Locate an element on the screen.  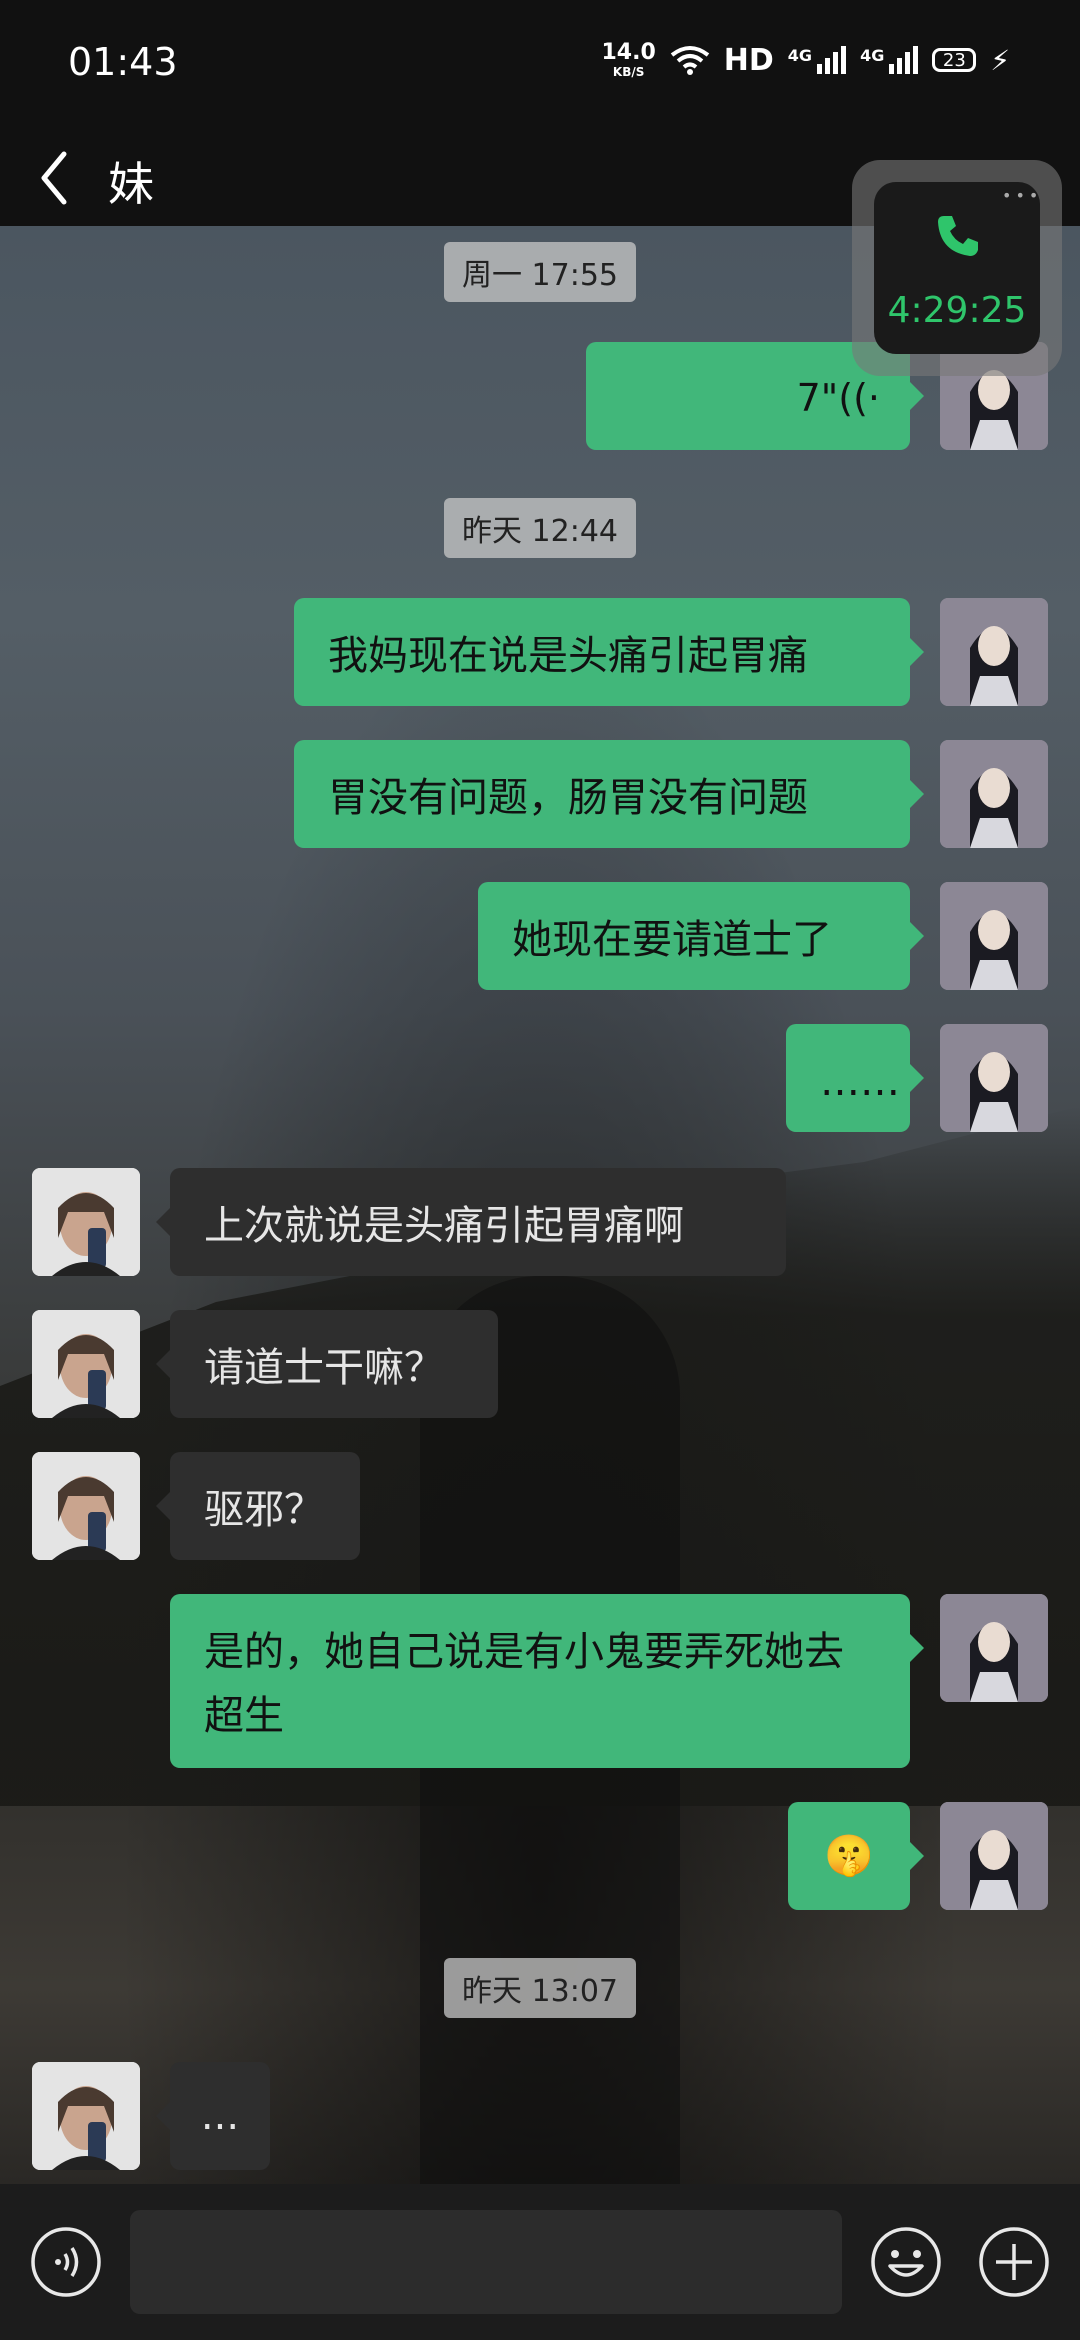
voice-icon is located at coordinates (66, 2262).